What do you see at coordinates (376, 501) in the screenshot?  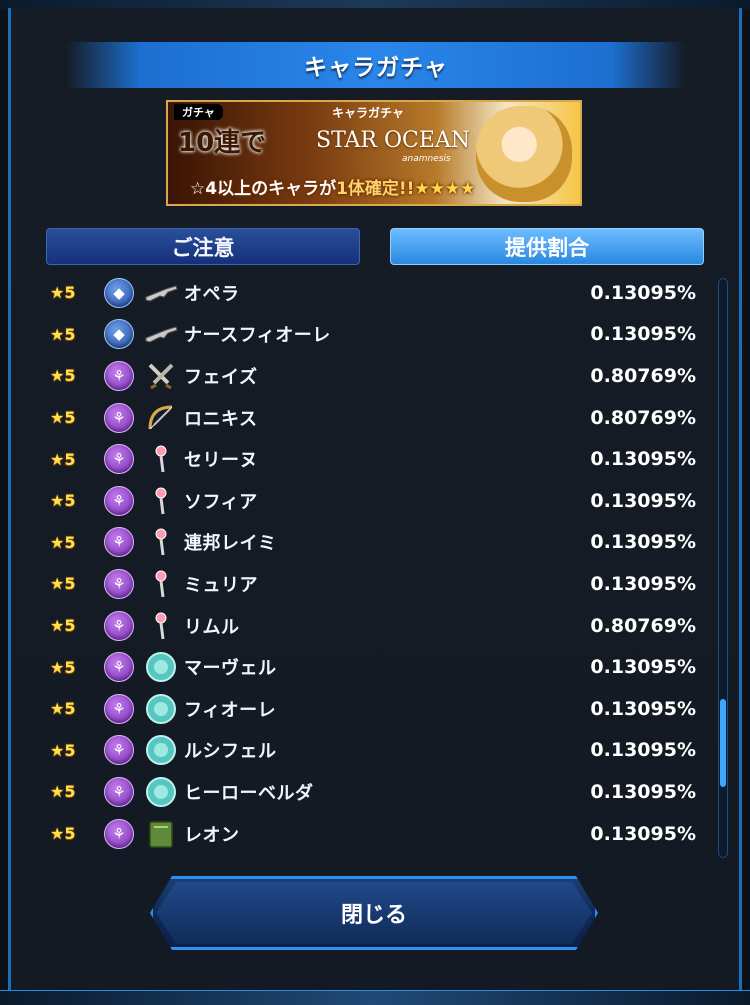 I see `table-row: ★5 ⚘ ソフィア 0.13095%` at bounding box center [376, 501].